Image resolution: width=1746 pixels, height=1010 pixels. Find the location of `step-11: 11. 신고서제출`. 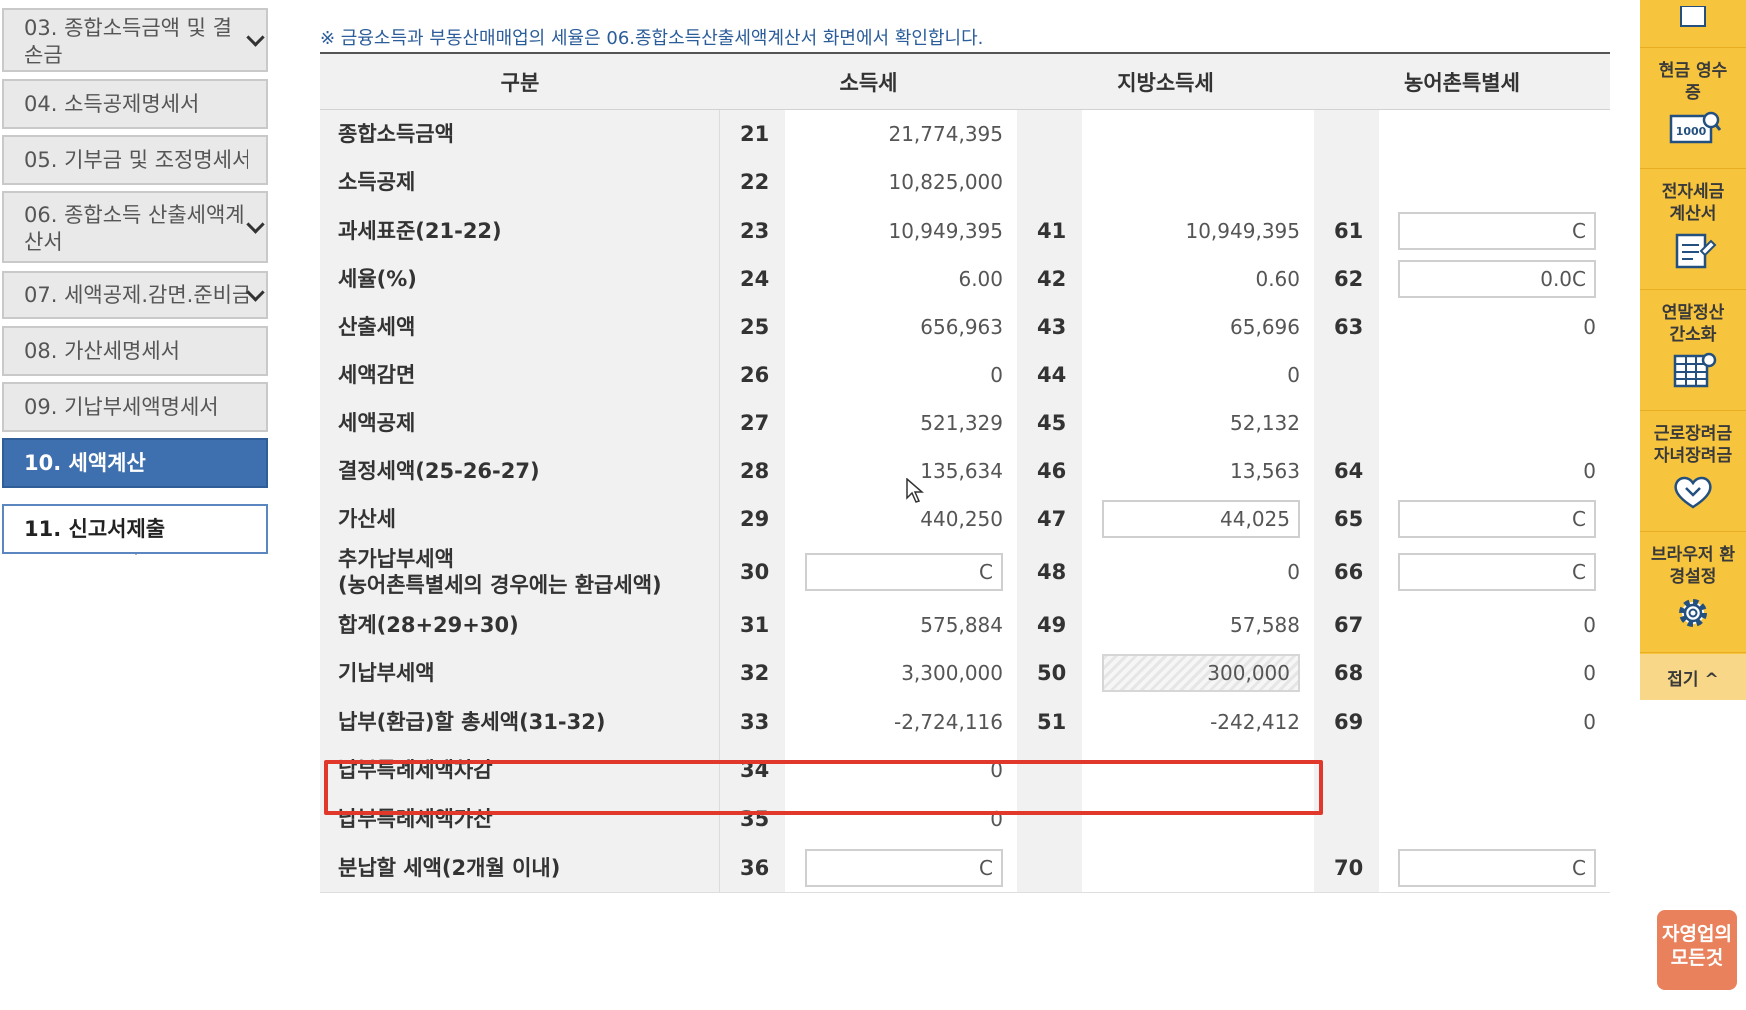

step-11: 11. 신고서제출 is located at coordinates (135, 529).